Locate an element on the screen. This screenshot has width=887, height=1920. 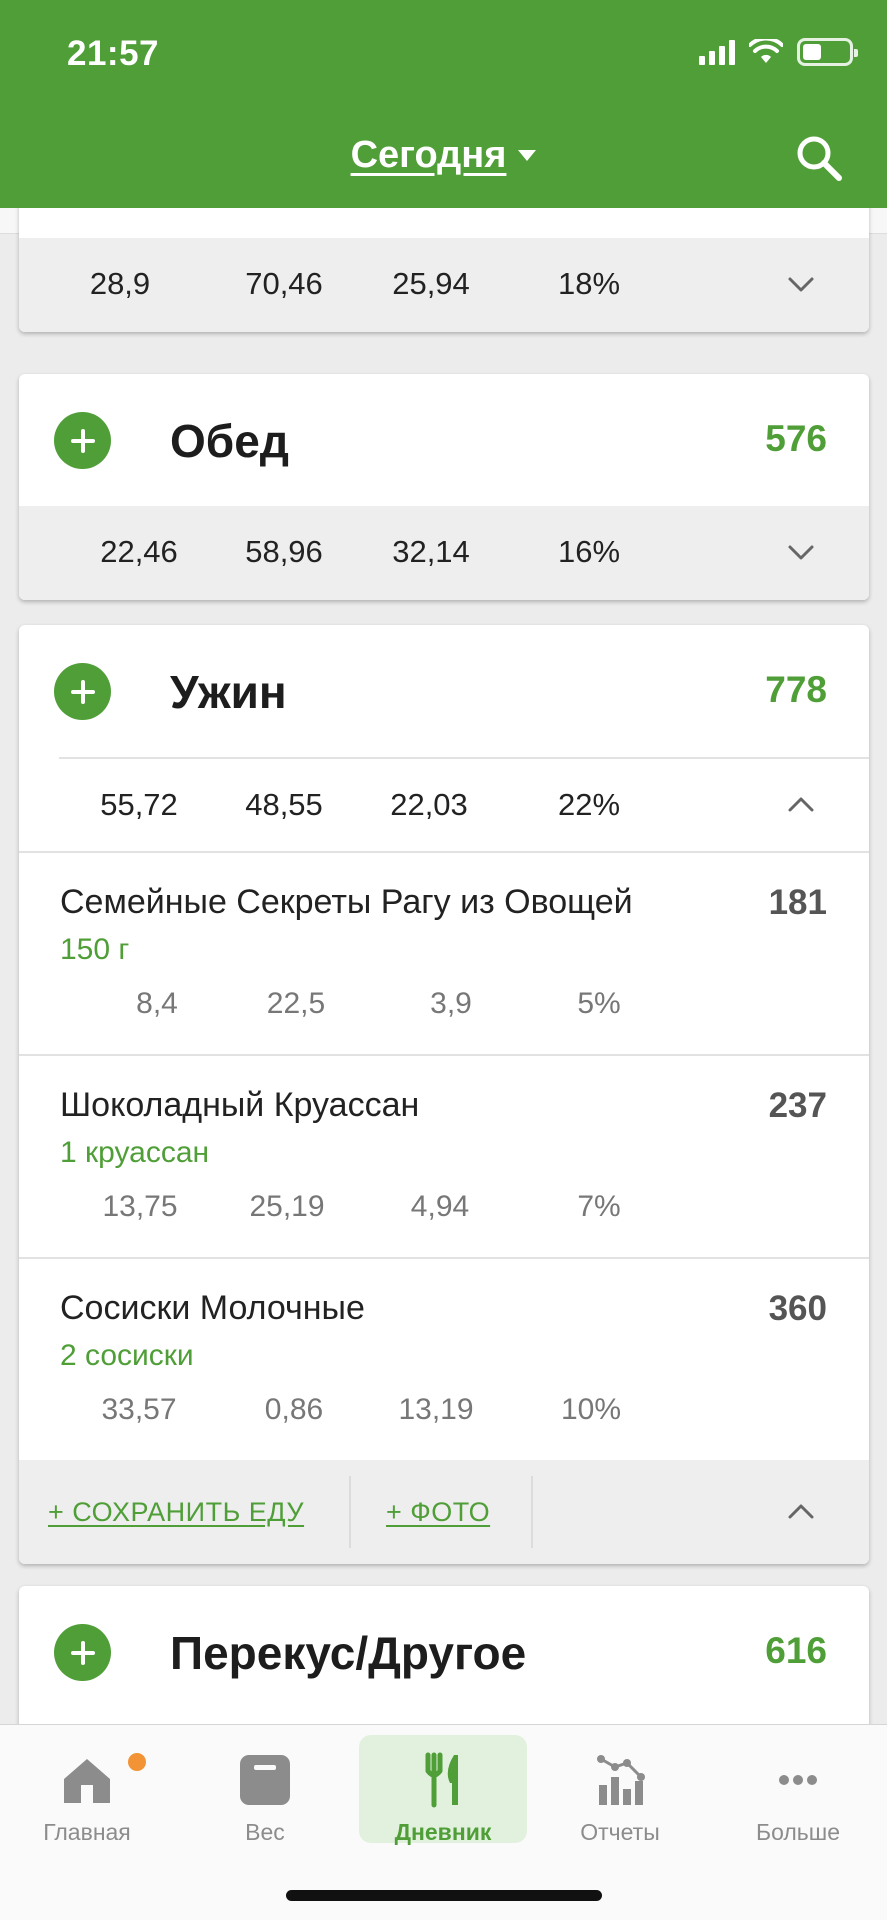
food-name: Шоколадный Круассан is located at coordinates (240, 1105).